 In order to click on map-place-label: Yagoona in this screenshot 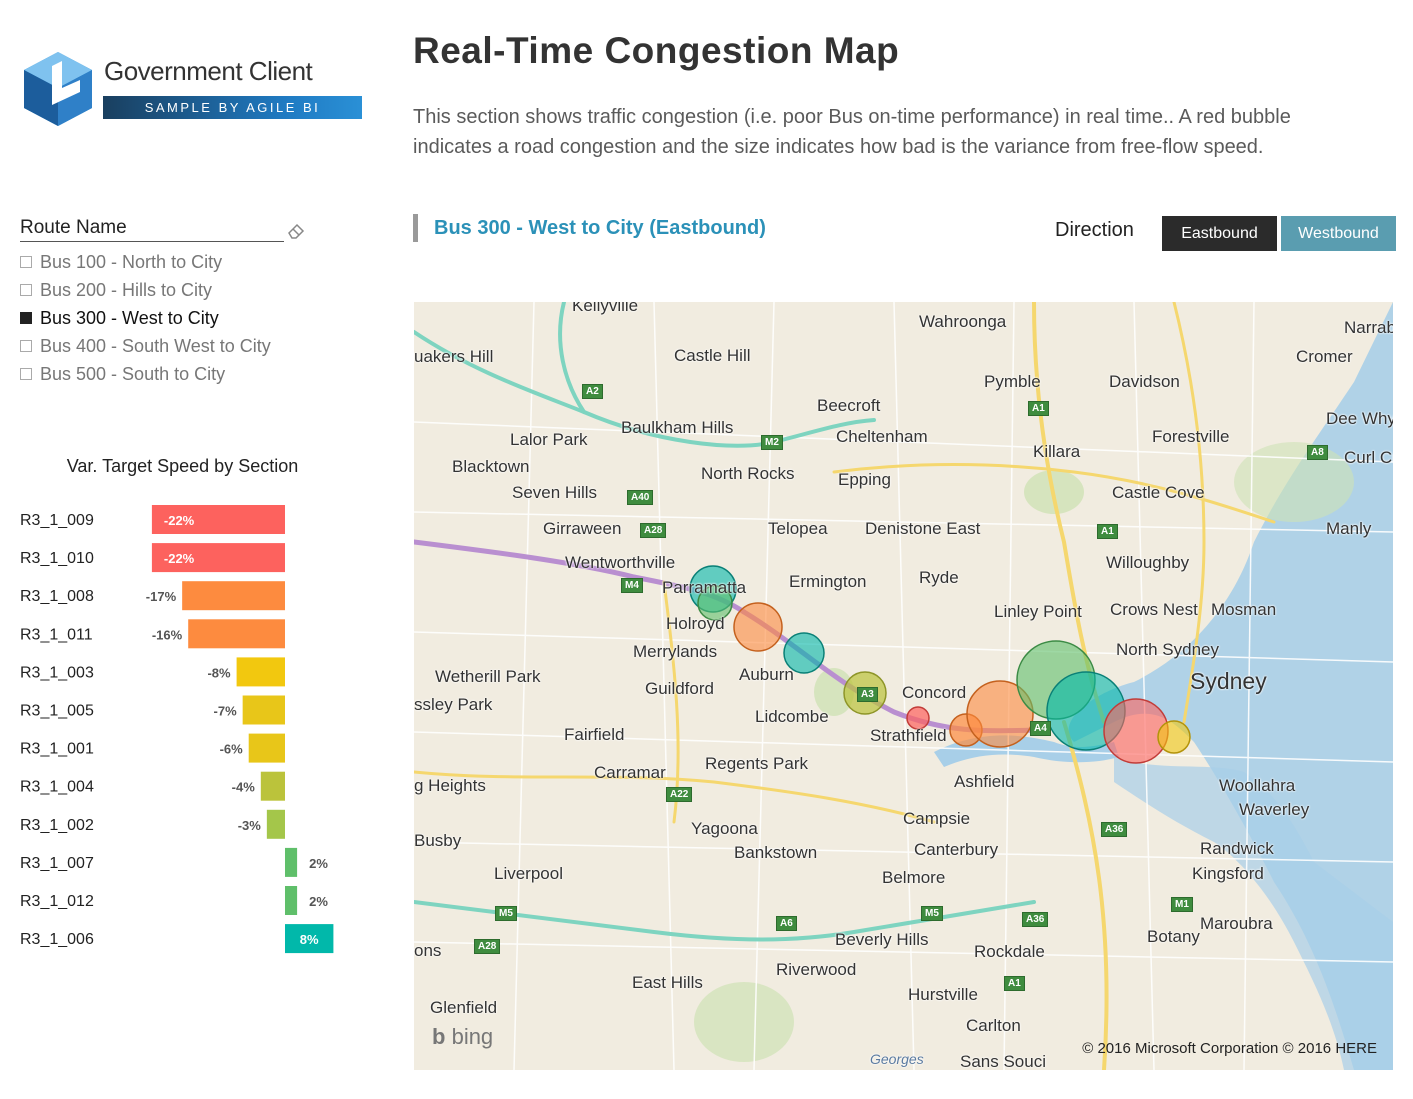, I will do `click(724, 828)`.